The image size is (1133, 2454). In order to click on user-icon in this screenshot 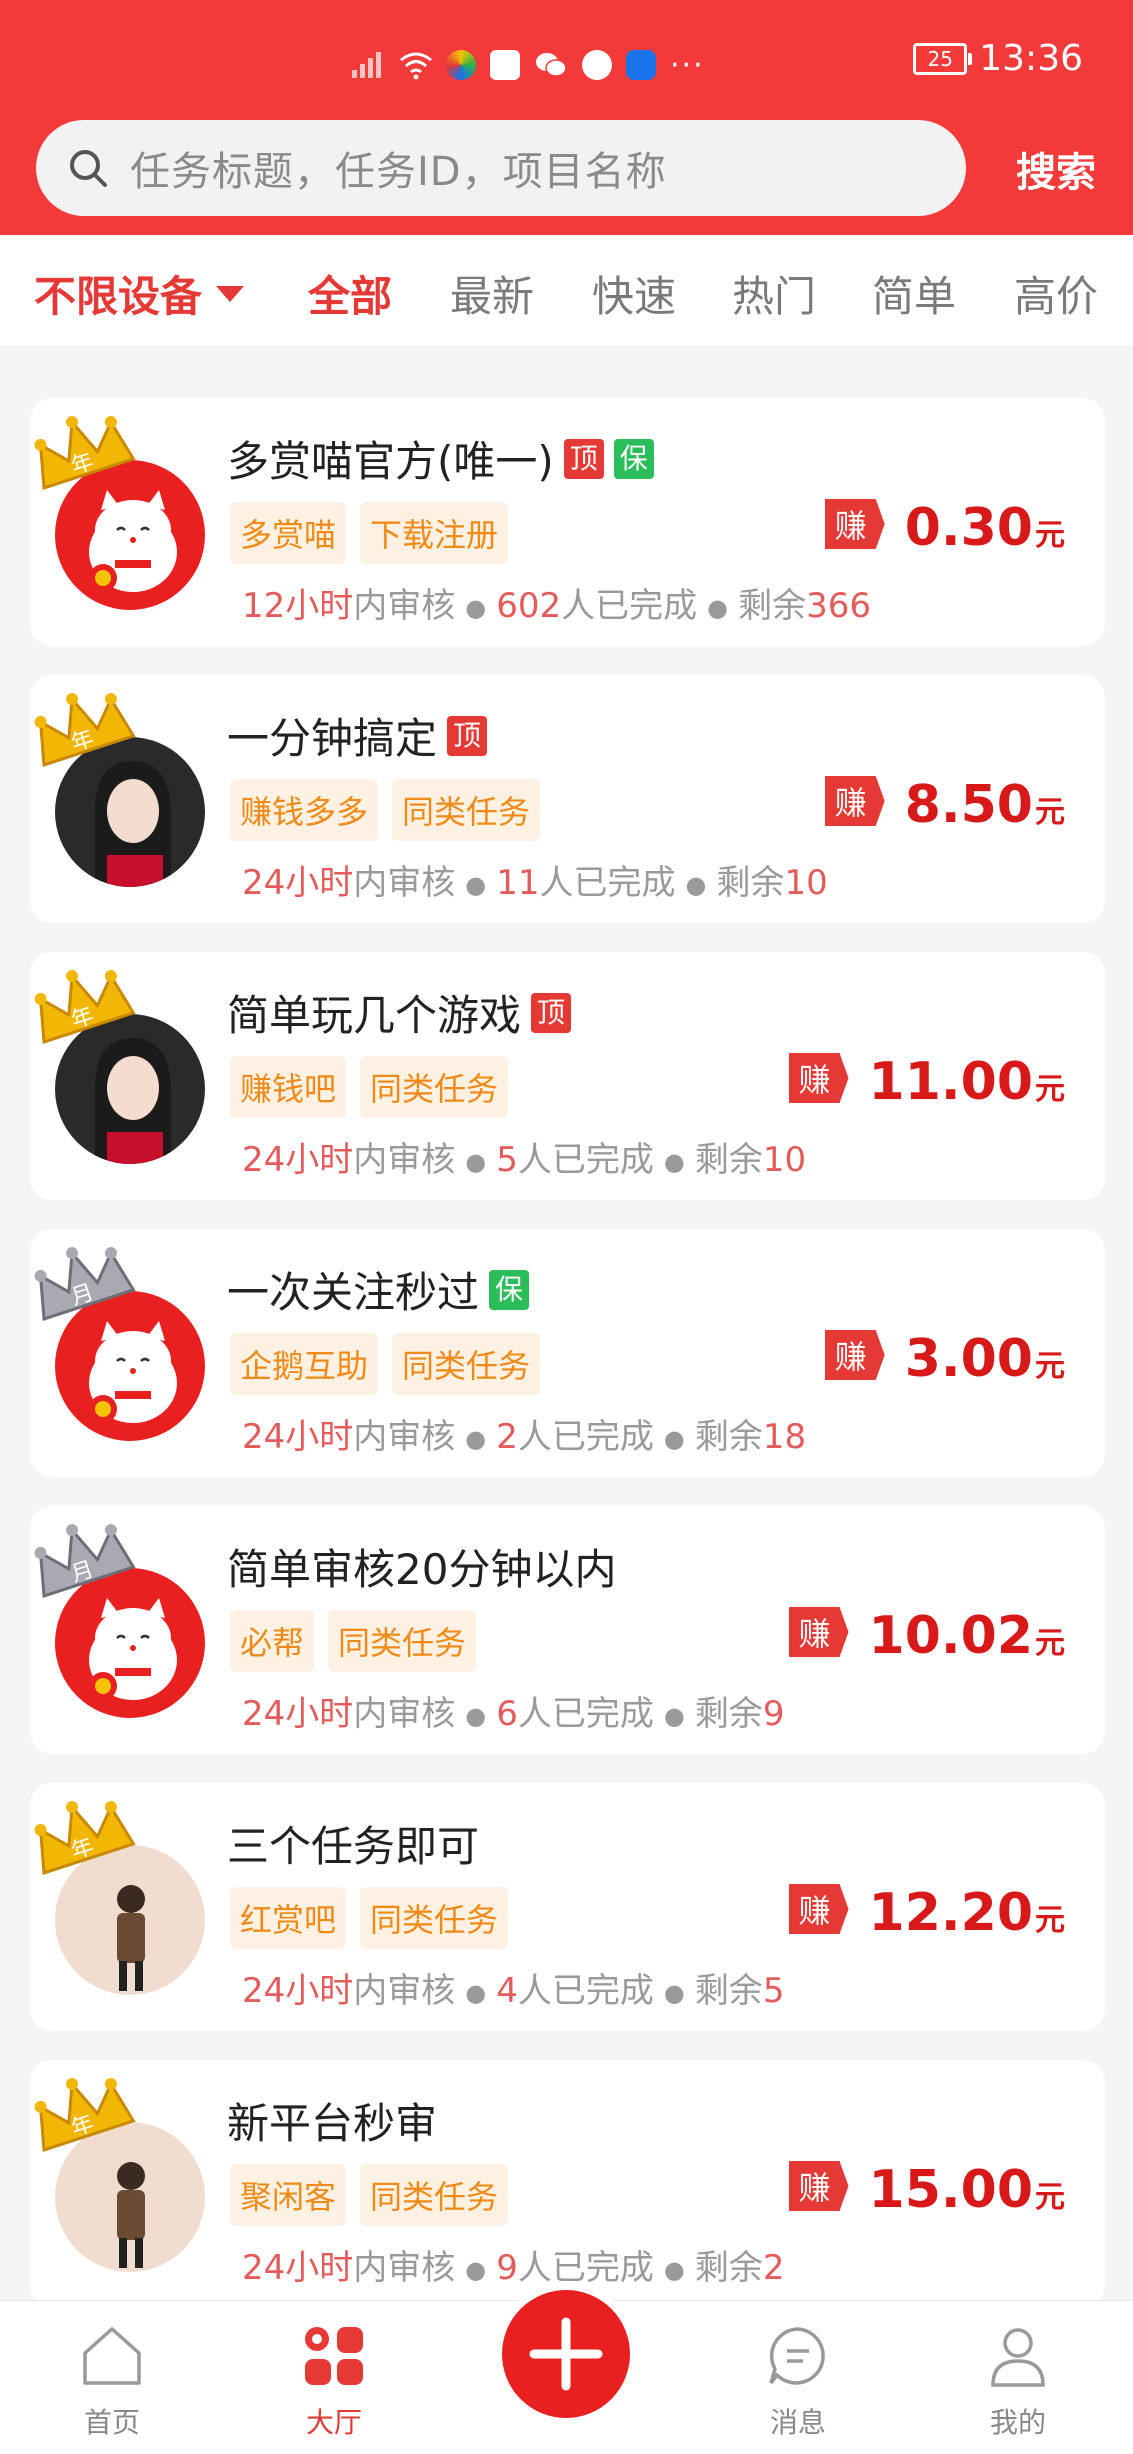, I will do `click(1018, 2357)`.